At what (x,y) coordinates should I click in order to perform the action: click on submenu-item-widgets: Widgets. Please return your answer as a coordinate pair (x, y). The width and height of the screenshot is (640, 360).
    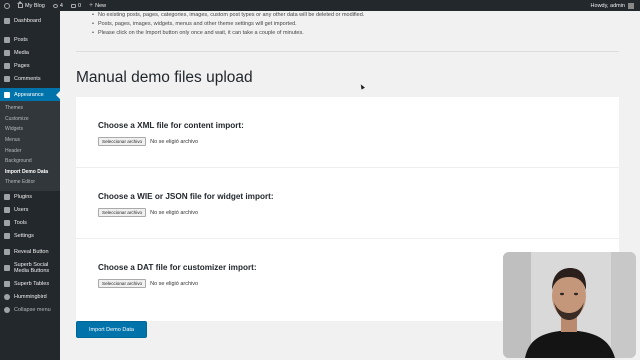
    Looking at the image, I should click on (30, 129).